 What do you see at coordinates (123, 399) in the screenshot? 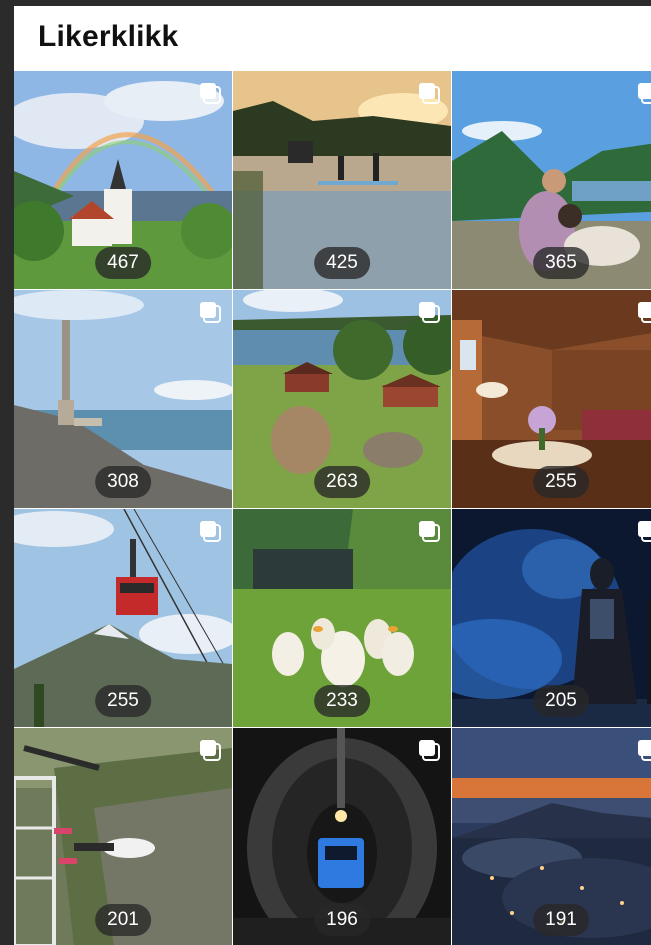
I see `photo-tile: 308` at bounding box center [123, 399].